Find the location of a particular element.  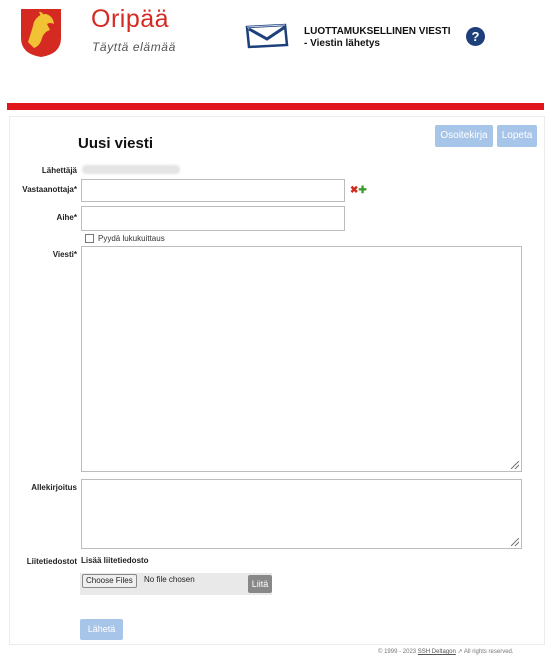

recipient-label: Vastaanottaja* is located at coordinates (49, 189).